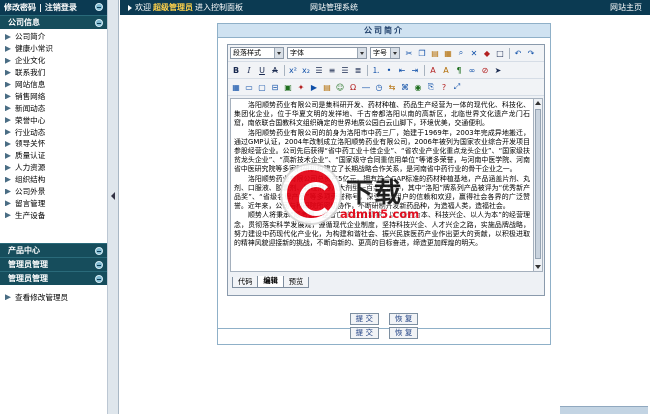  Describe the element at coordinates (53, 22) in the screenshot. I see `section-header-company-info: 公司信息` at that location.